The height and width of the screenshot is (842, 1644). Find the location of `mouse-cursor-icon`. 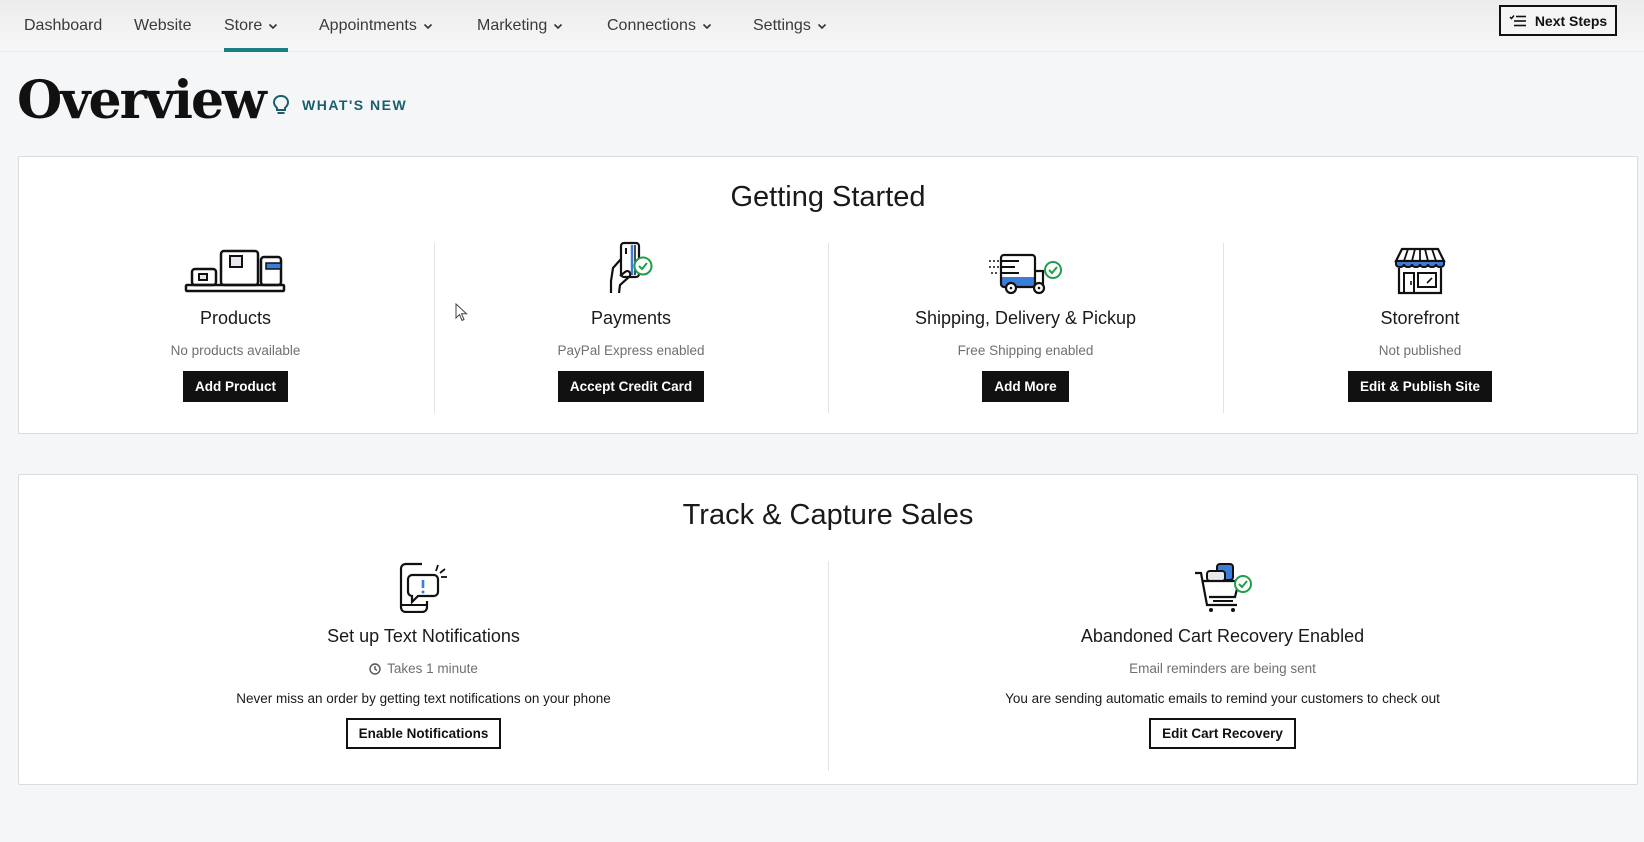

mouse-cursor-icon is located at coordinates (461, 312).